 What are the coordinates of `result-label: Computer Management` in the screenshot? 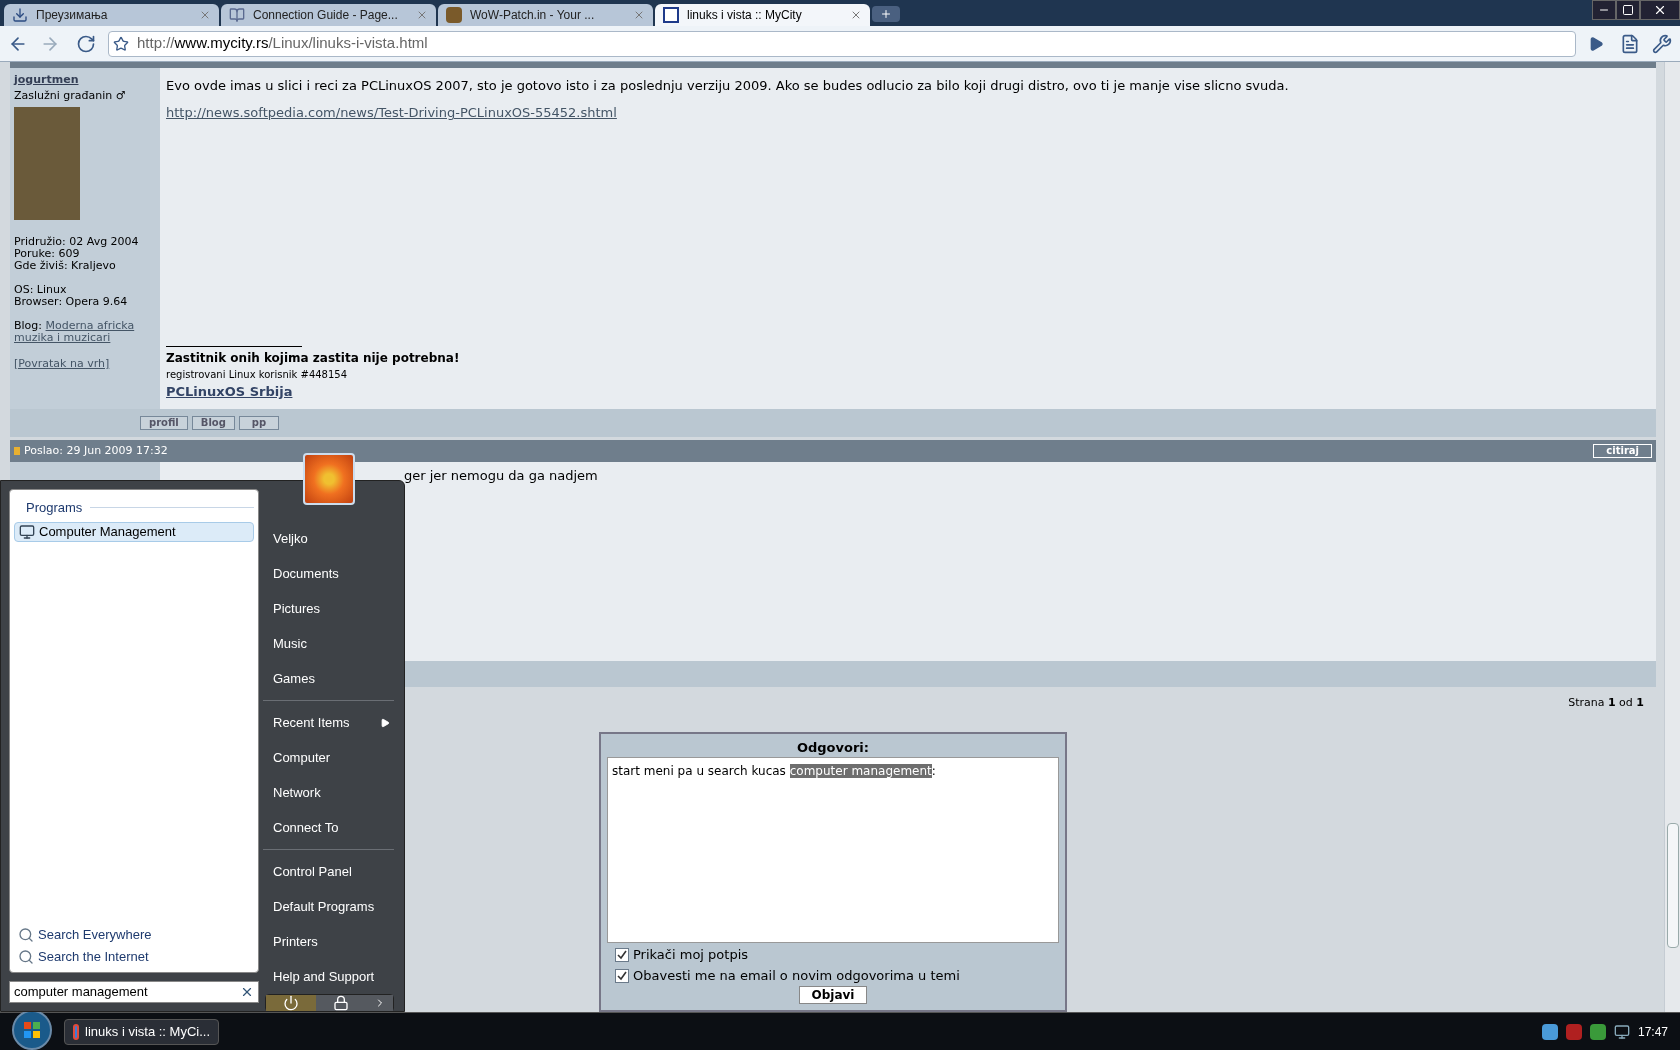 It's located at (107, 531).